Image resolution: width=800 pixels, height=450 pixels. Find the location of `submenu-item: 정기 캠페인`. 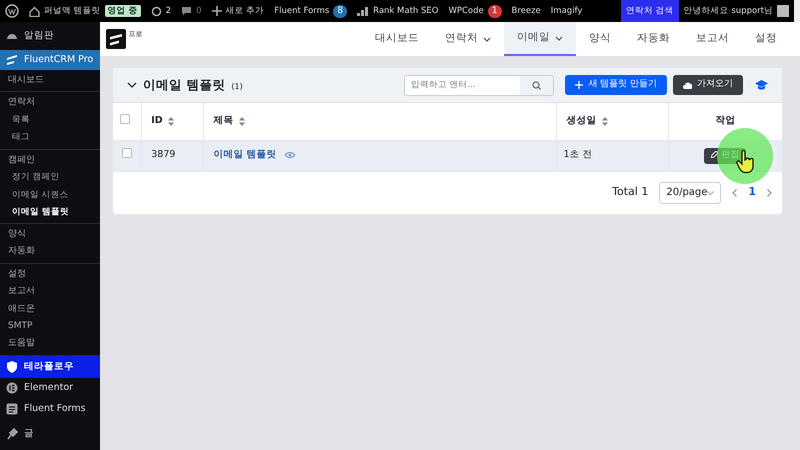

submenu-item: 정기 캠페인 is located at coordinates (50, 177).